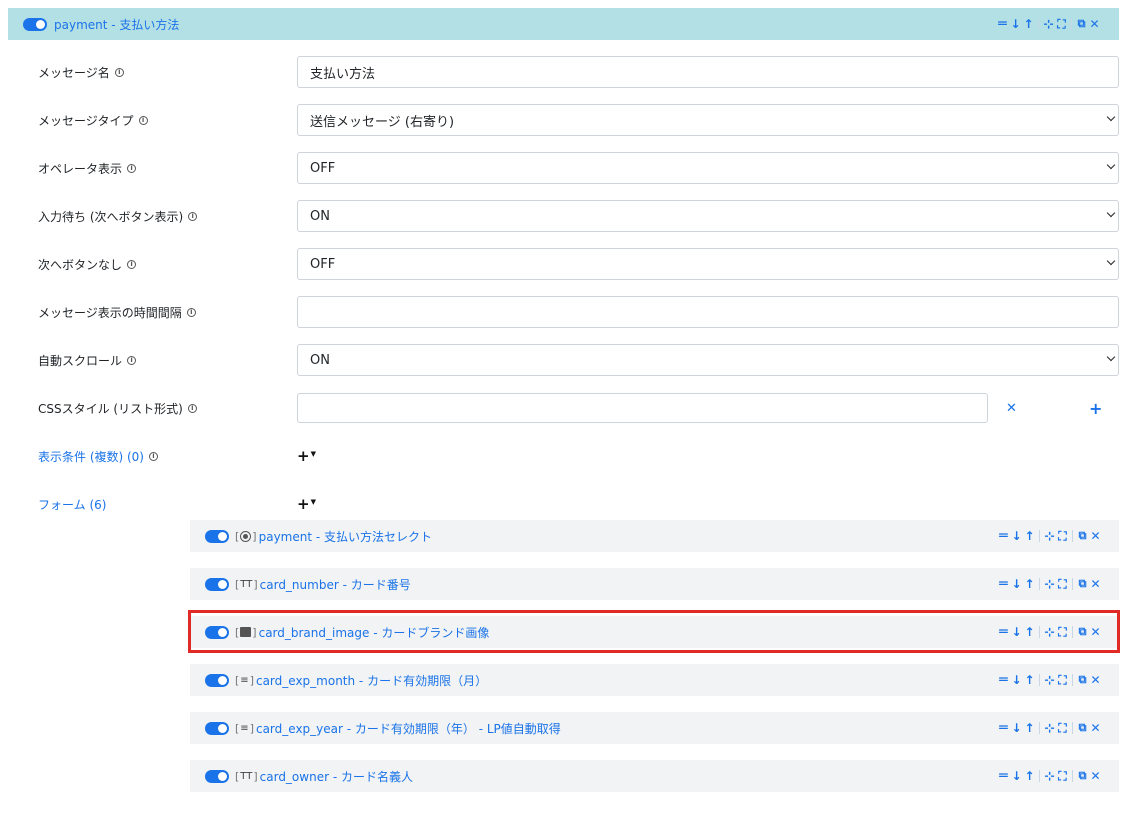  What do you see at coordinates (708, 264) in the screenshot?
I see `no-next-button-select: OFF` at bounding box center [708, 264].